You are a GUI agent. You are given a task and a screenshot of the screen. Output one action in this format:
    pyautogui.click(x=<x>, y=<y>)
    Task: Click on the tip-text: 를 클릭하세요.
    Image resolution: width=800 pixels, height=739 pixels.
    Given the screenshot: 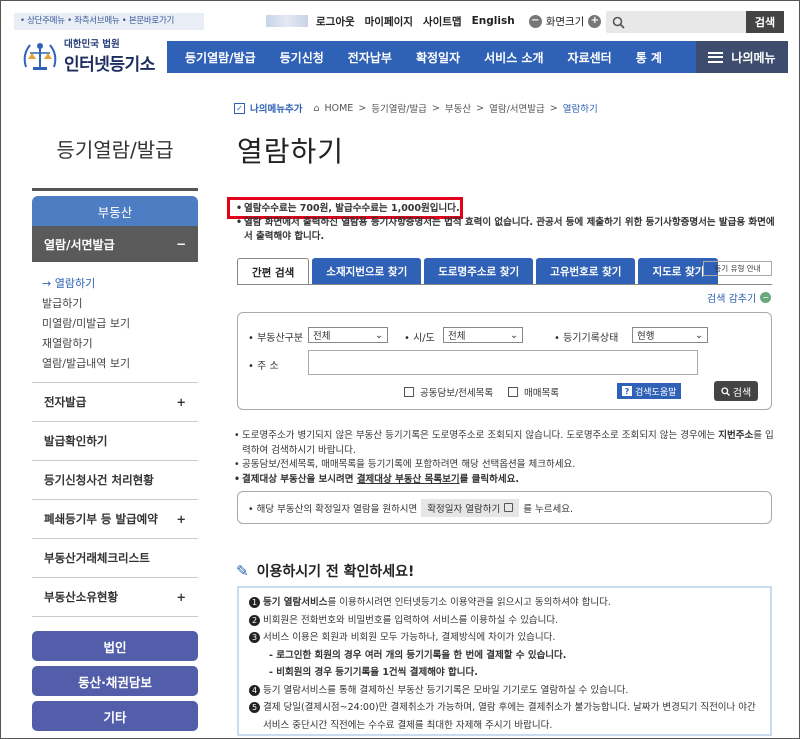 What is the action you would take?
    pyautogui.click(x=489, y=479)
    